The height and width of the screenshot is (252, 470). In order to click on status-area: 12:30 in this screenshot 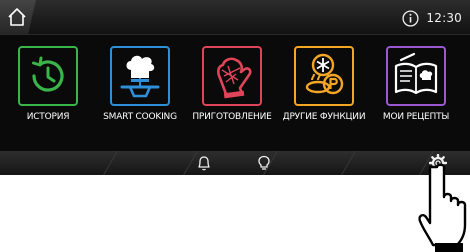, I will do `click(432, 18)`.